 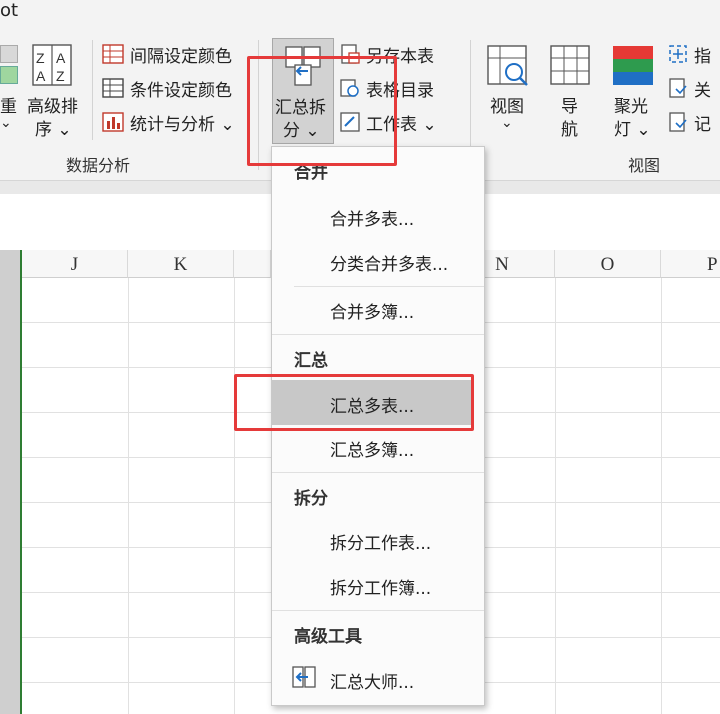 What do you see at coordinates (702, 91) in the screenshot?
I see `right-partial-label-2: 关` at bounding box center [702, 91].